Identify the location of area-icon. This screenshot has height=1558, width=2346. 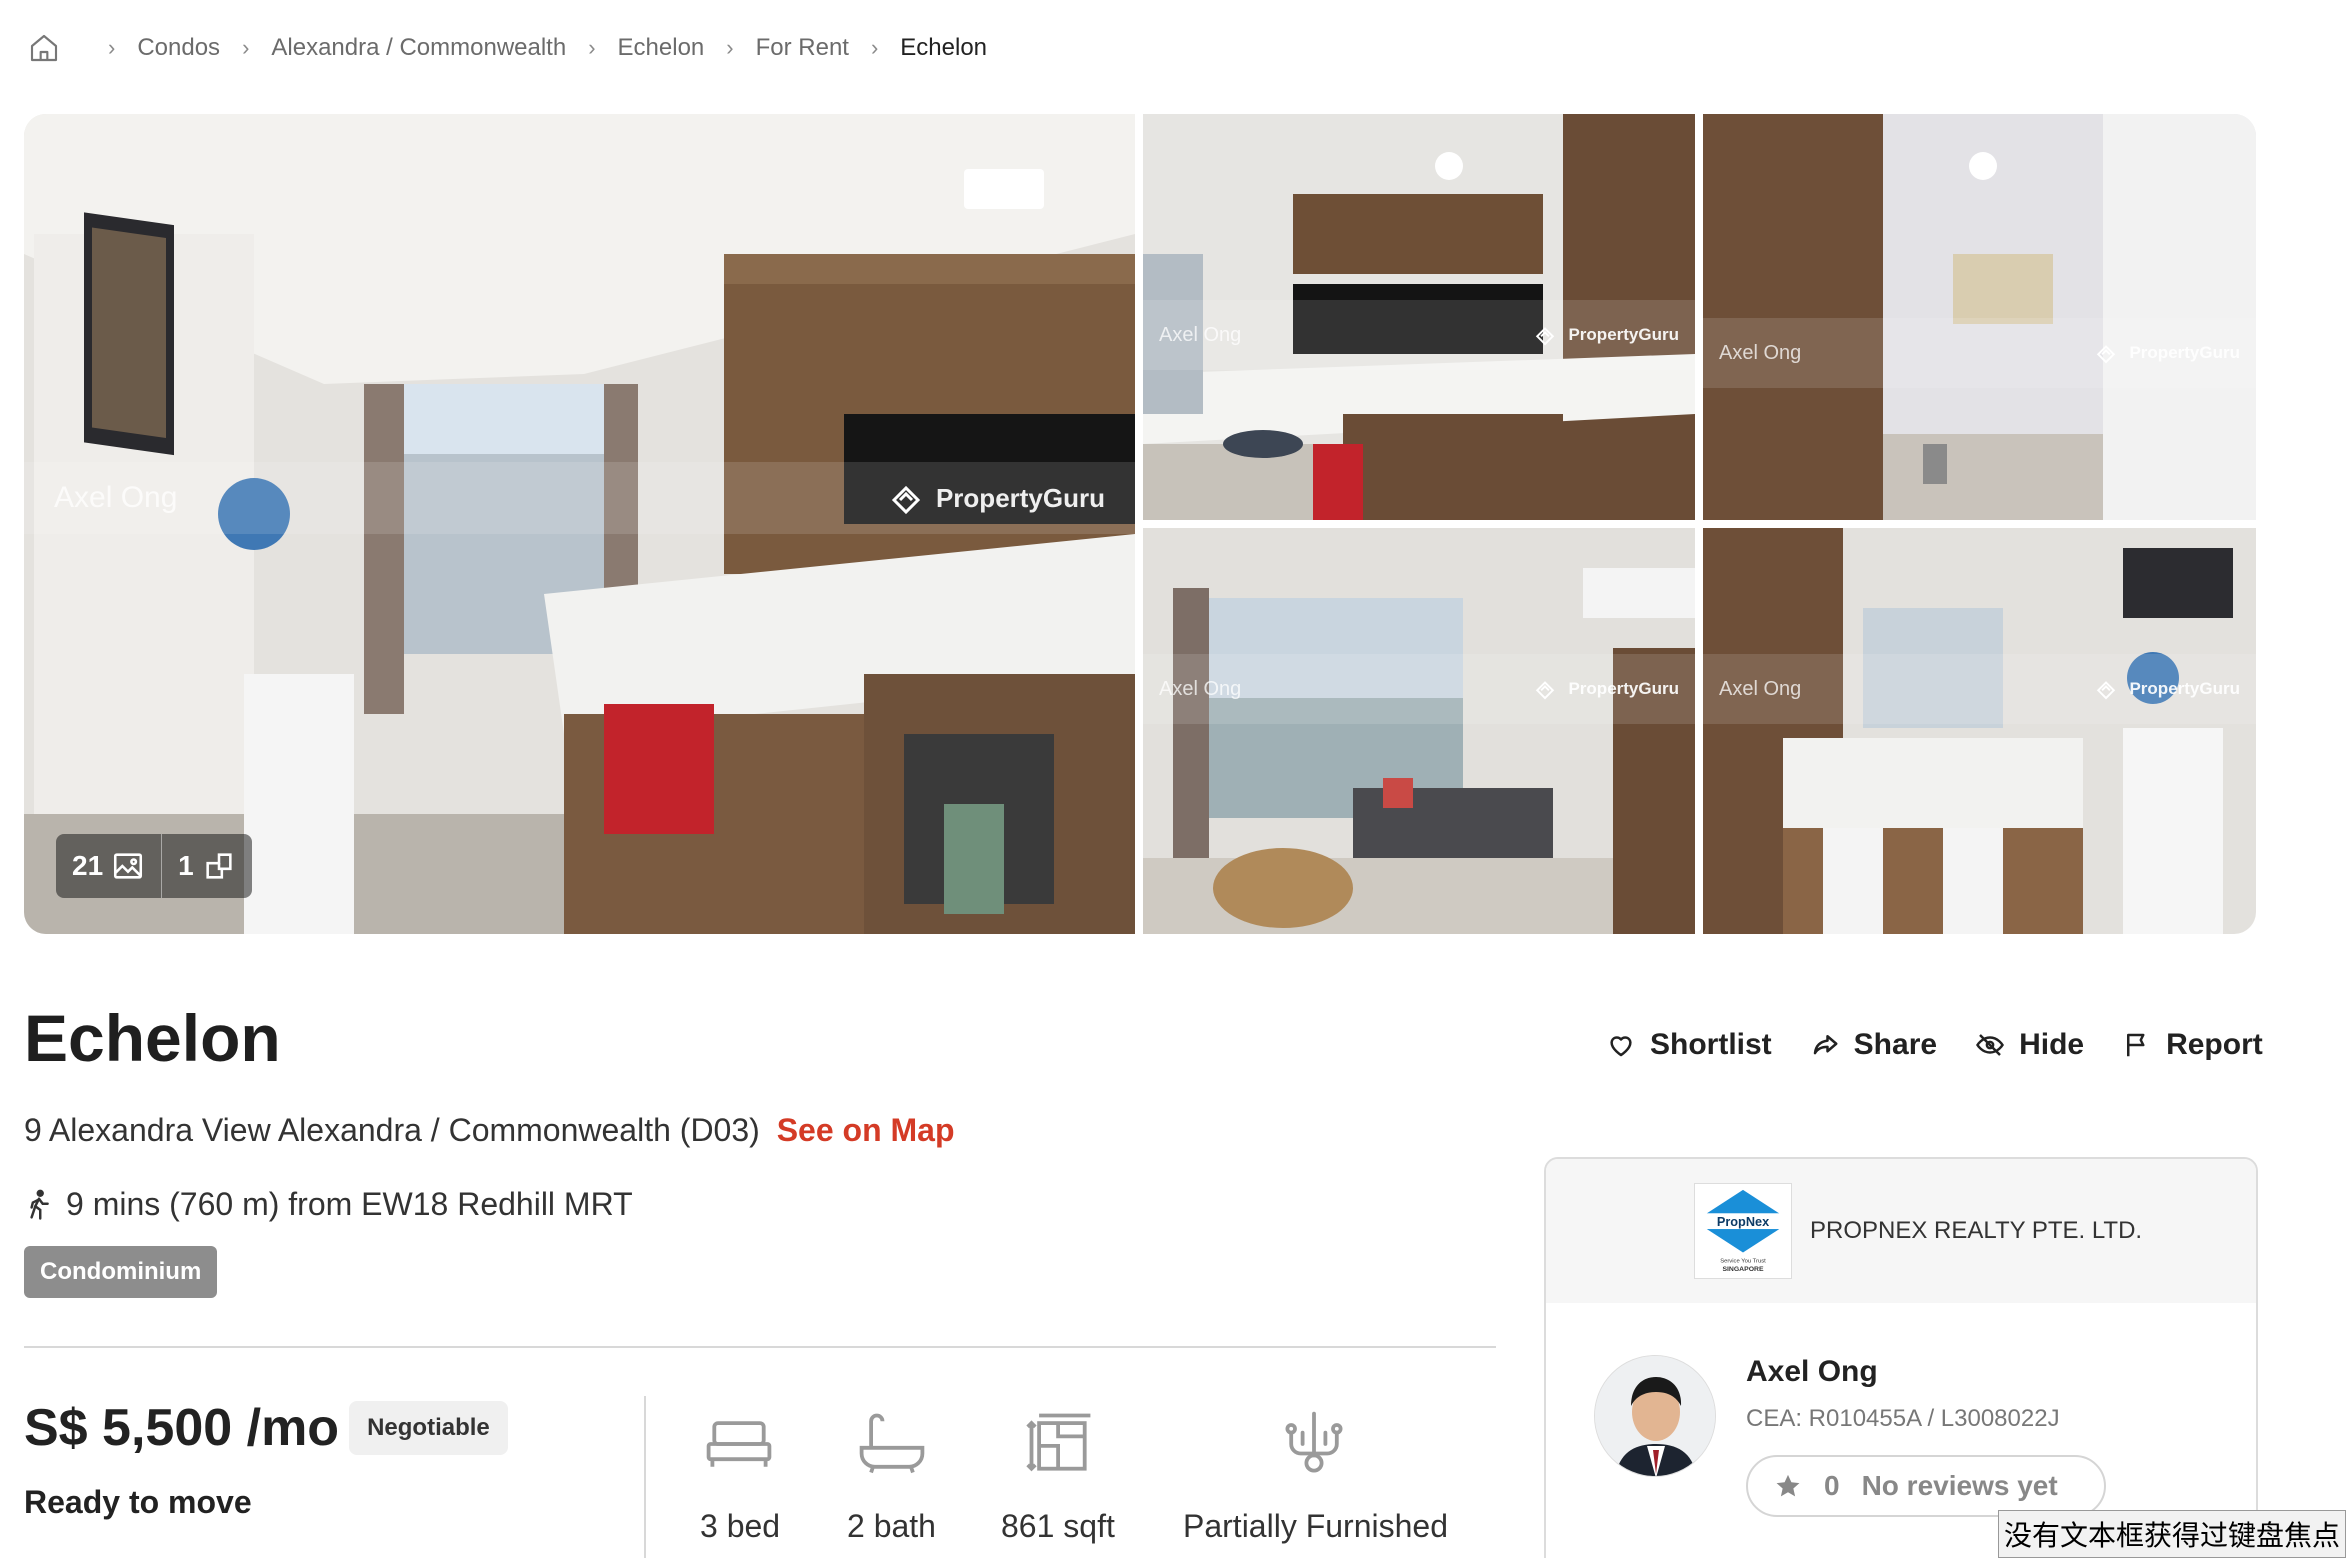
(1058, 1442).